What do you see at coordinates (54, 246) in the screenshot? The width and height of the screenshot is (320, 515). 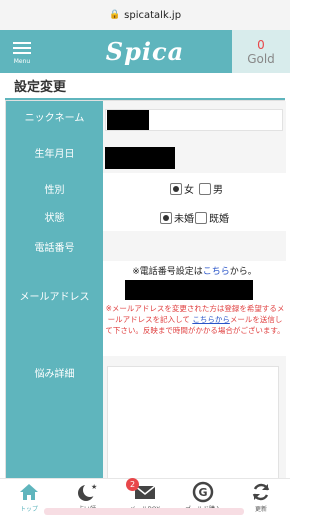 I see `phone-label: 電話番号` at bounding box center [54, 246].